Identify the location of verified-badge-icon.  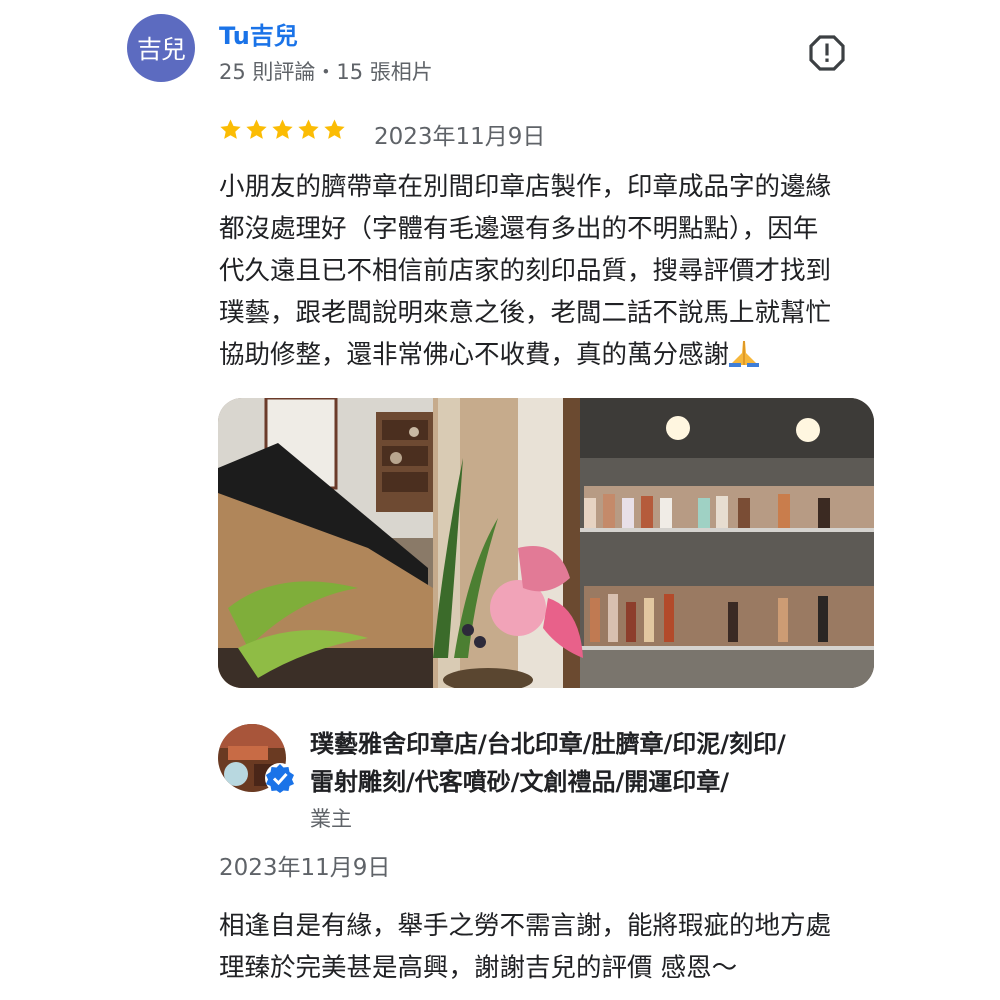
(280, 778).